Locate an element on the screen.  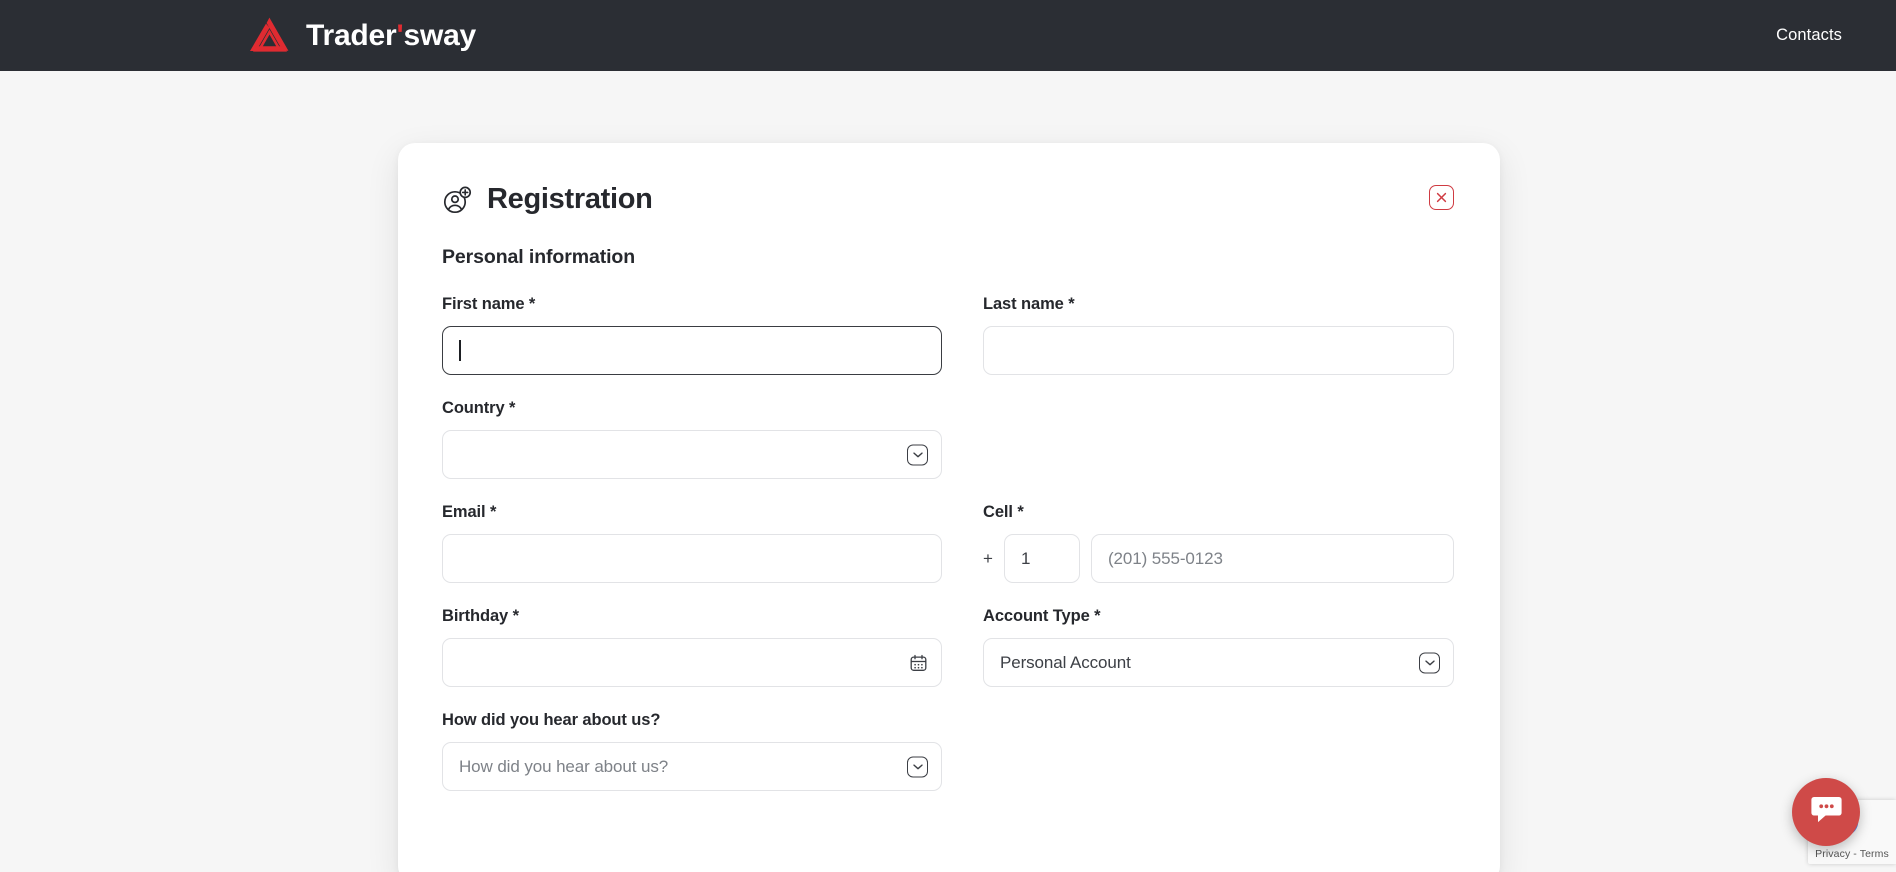
referral-select: How did you hear about us? is located at coordinates (692, 766).